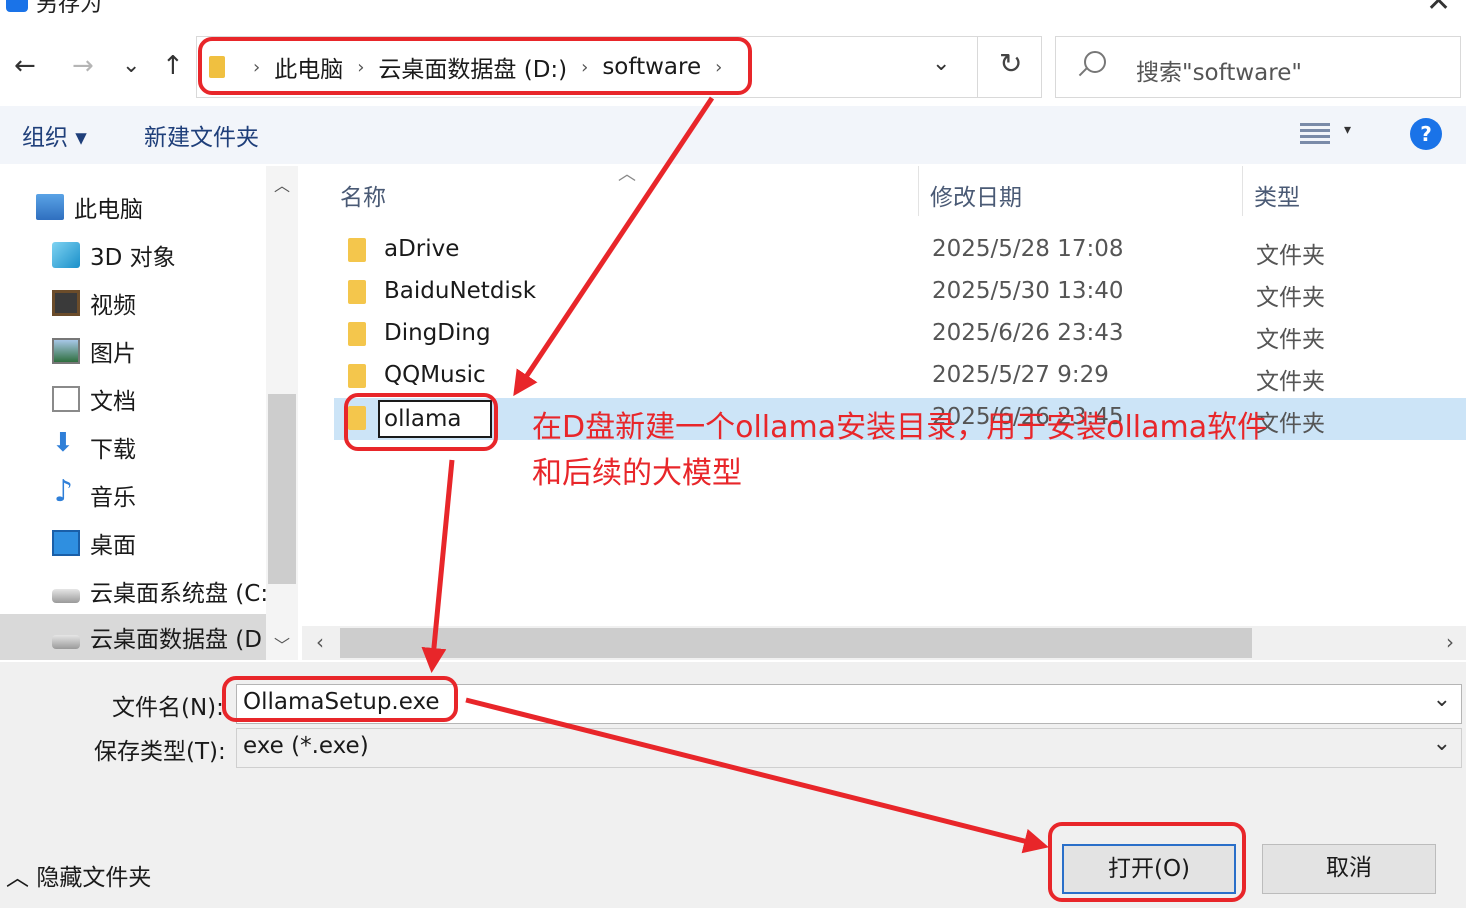  I want to click on cancel-button: 取消, so click(1349, 869).